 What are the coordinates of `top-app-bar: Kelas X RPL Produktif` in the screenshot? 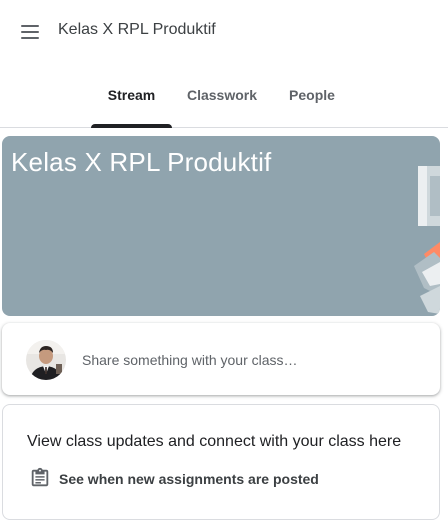 It's located at (224, 31).